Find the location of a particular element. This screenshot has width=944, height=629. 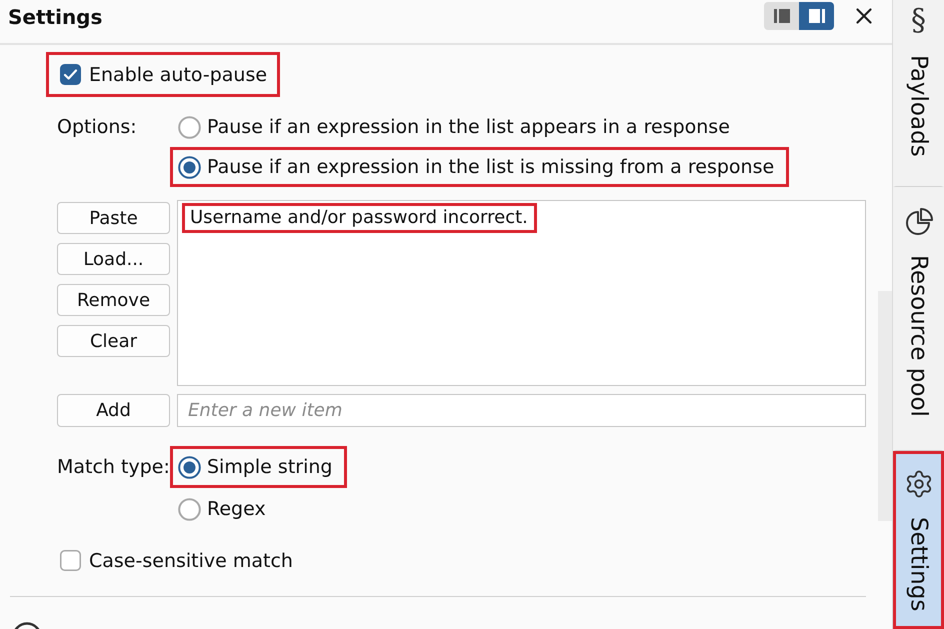

scrollbar-thumb is located at coordinates (885, 406).